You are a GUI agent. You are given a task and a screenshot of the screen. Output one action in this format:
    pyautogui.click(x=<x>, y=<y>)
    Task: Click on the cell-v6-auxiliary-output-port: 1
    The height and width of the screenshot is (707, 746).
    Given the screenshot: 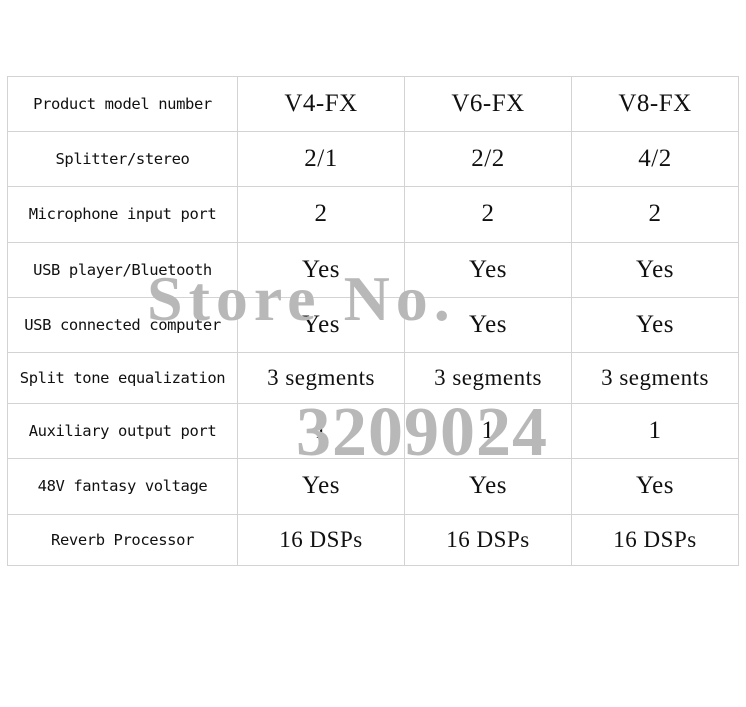 What is the action you would take?
    pyautogui.click(x=488, y=431)
    